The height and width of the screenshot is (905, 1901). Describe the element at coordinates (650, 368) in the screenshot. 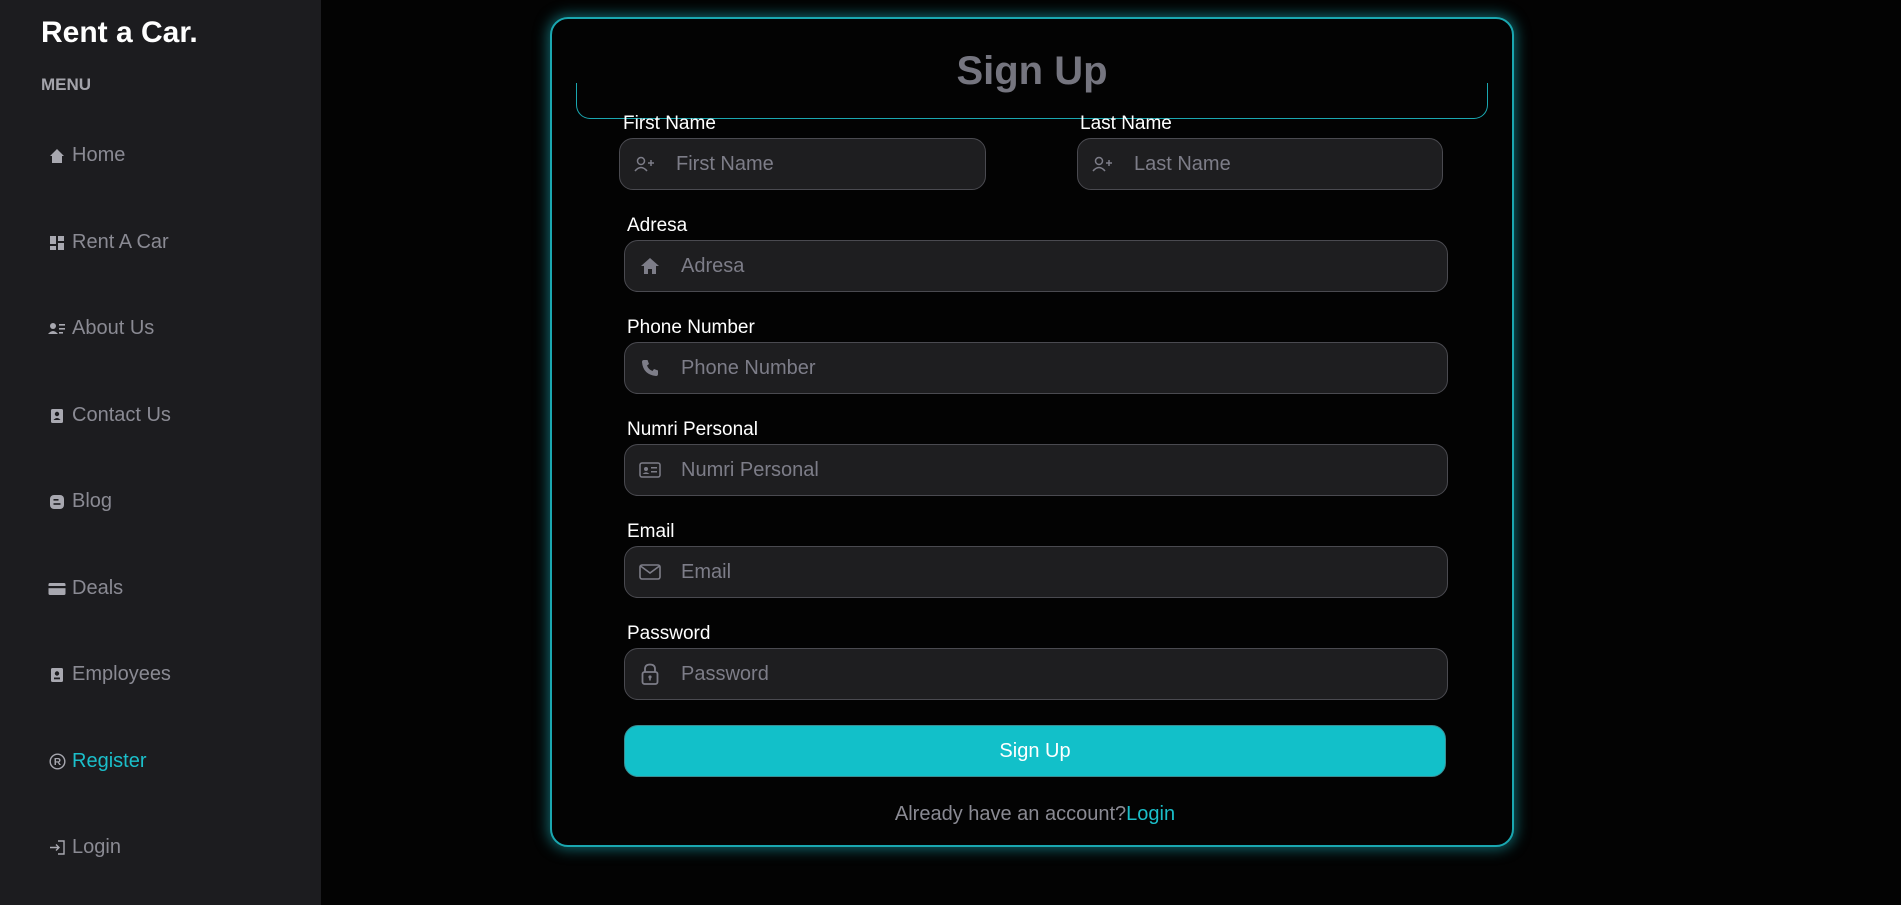

I see `phone-icon` at that location.